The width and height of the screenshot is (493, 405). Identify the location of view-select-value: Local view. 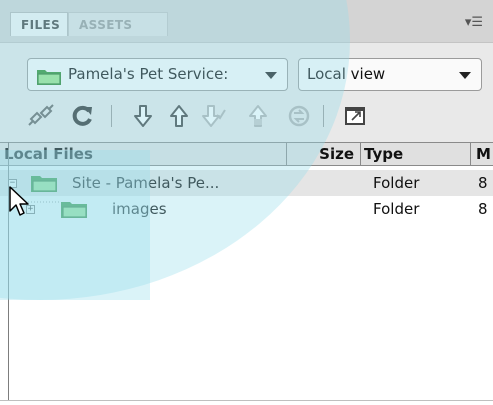
(346, 74).